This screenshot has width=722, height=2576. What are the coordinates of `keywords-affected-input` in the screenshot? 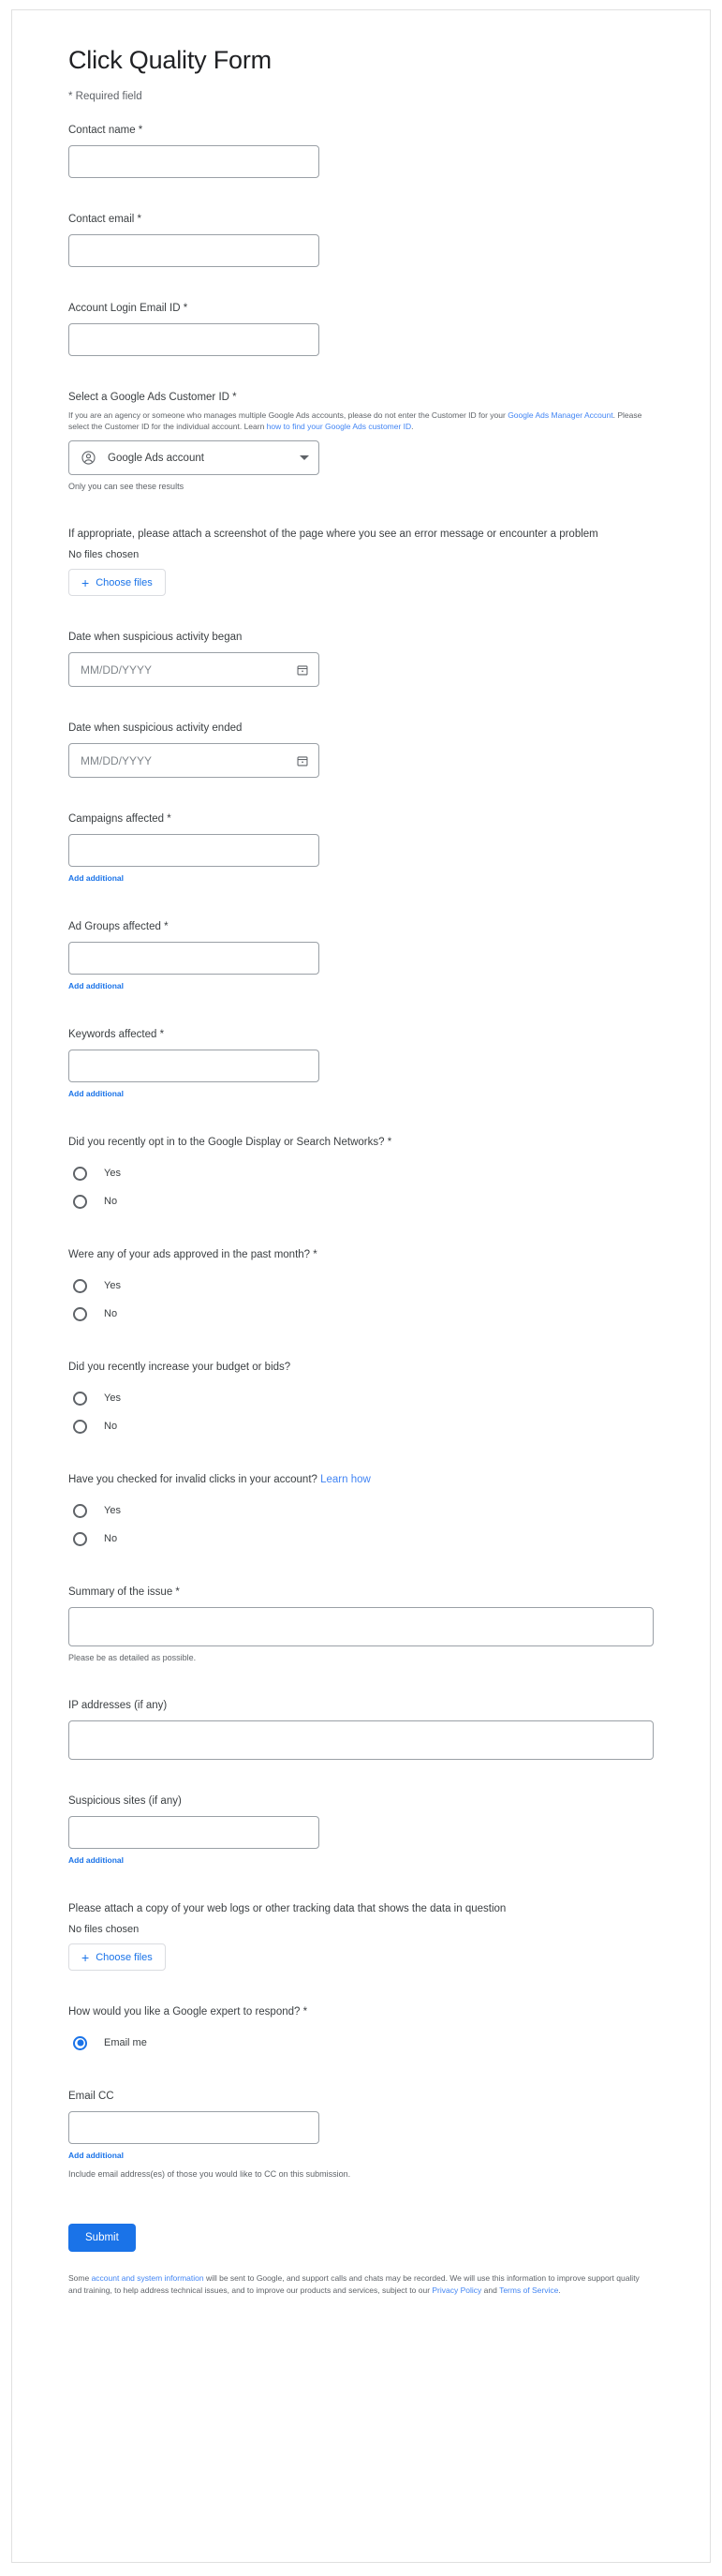 It's located at (193, 1066).